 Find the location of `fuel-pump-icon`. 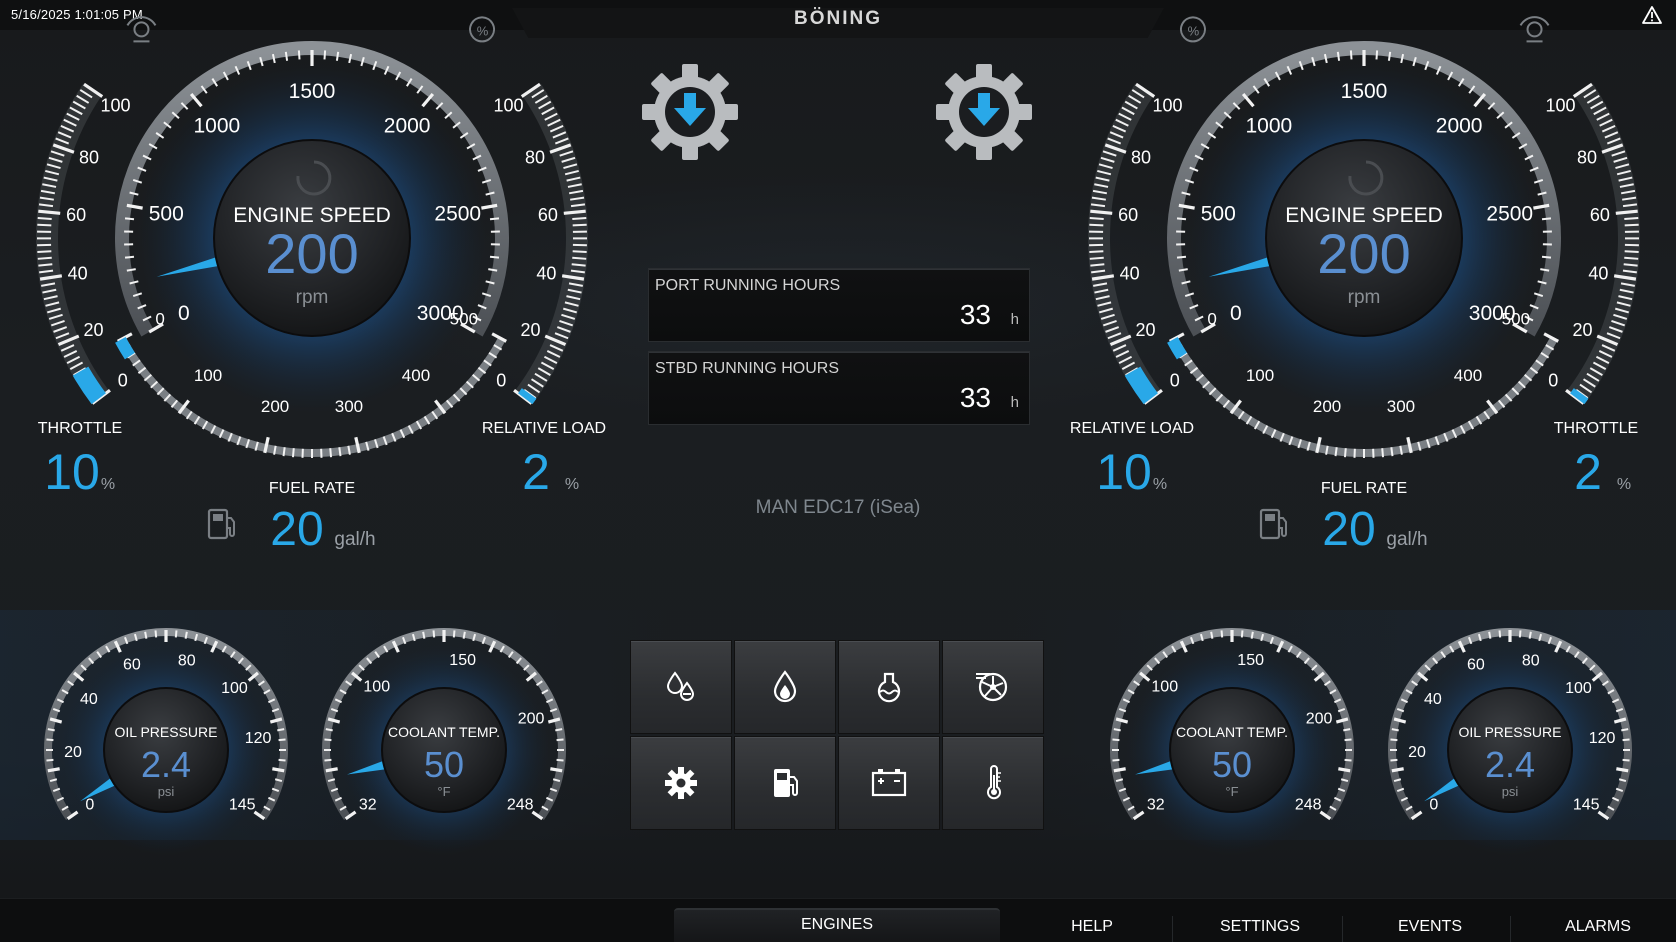

fuel-pump-icon is located at coordinates (221, 524).